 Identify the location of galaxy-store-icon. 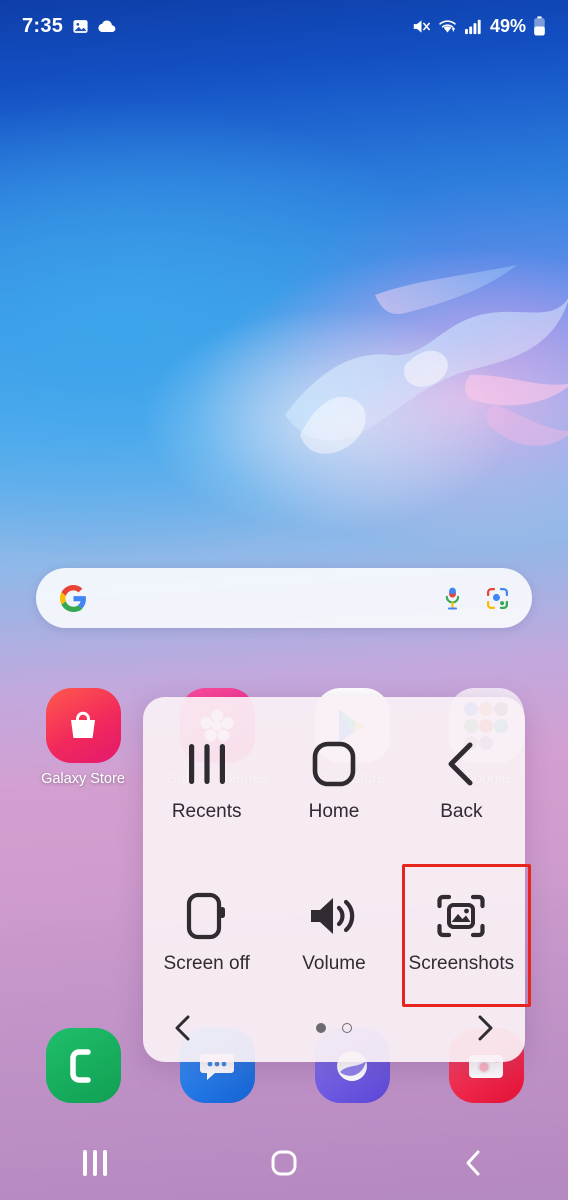
(83, 725).